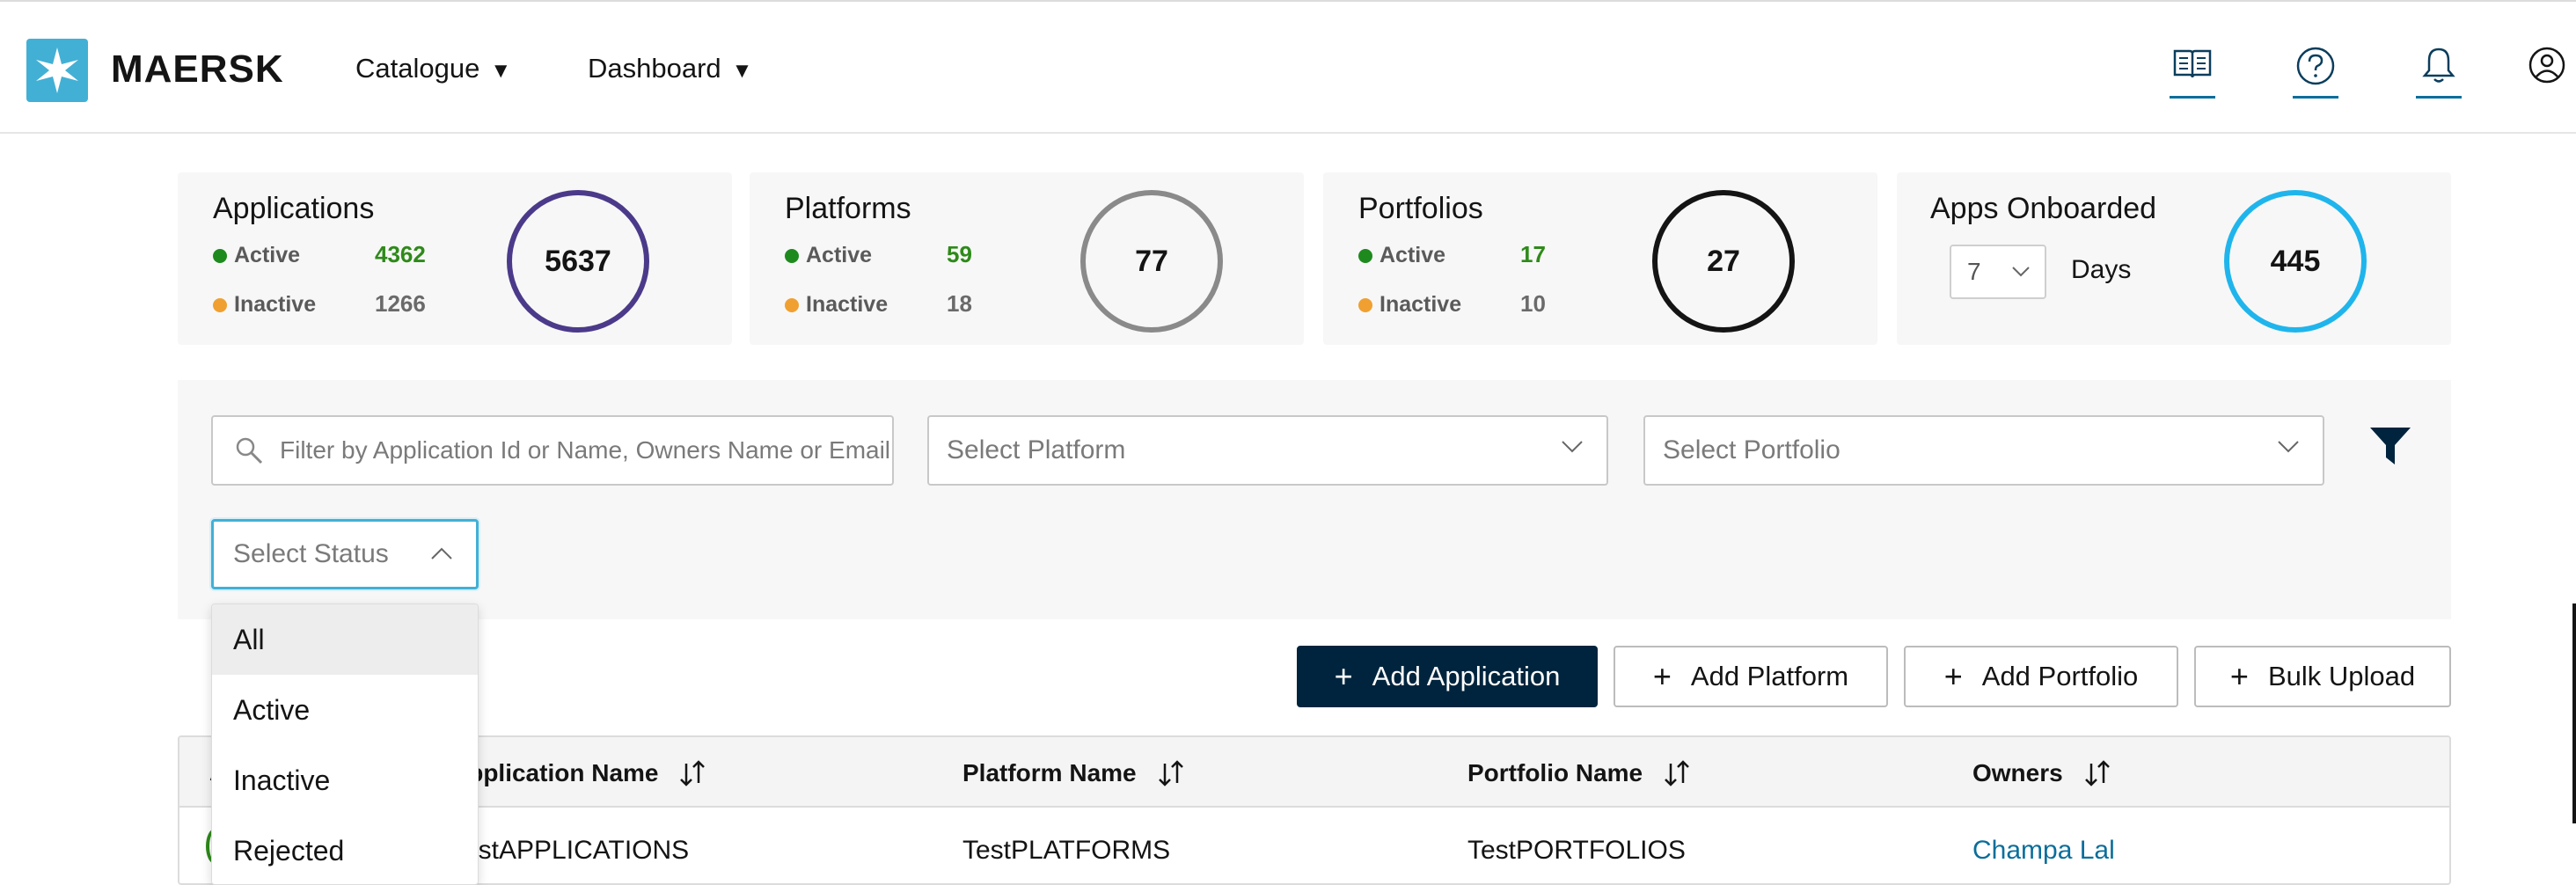 Image resolution: width=2576 pixels, height=885 pixels. What do you see at coordinates (197, 69) in the screenshot?
I see `brand-name: MAERSK` at bounding box center [197, 69].